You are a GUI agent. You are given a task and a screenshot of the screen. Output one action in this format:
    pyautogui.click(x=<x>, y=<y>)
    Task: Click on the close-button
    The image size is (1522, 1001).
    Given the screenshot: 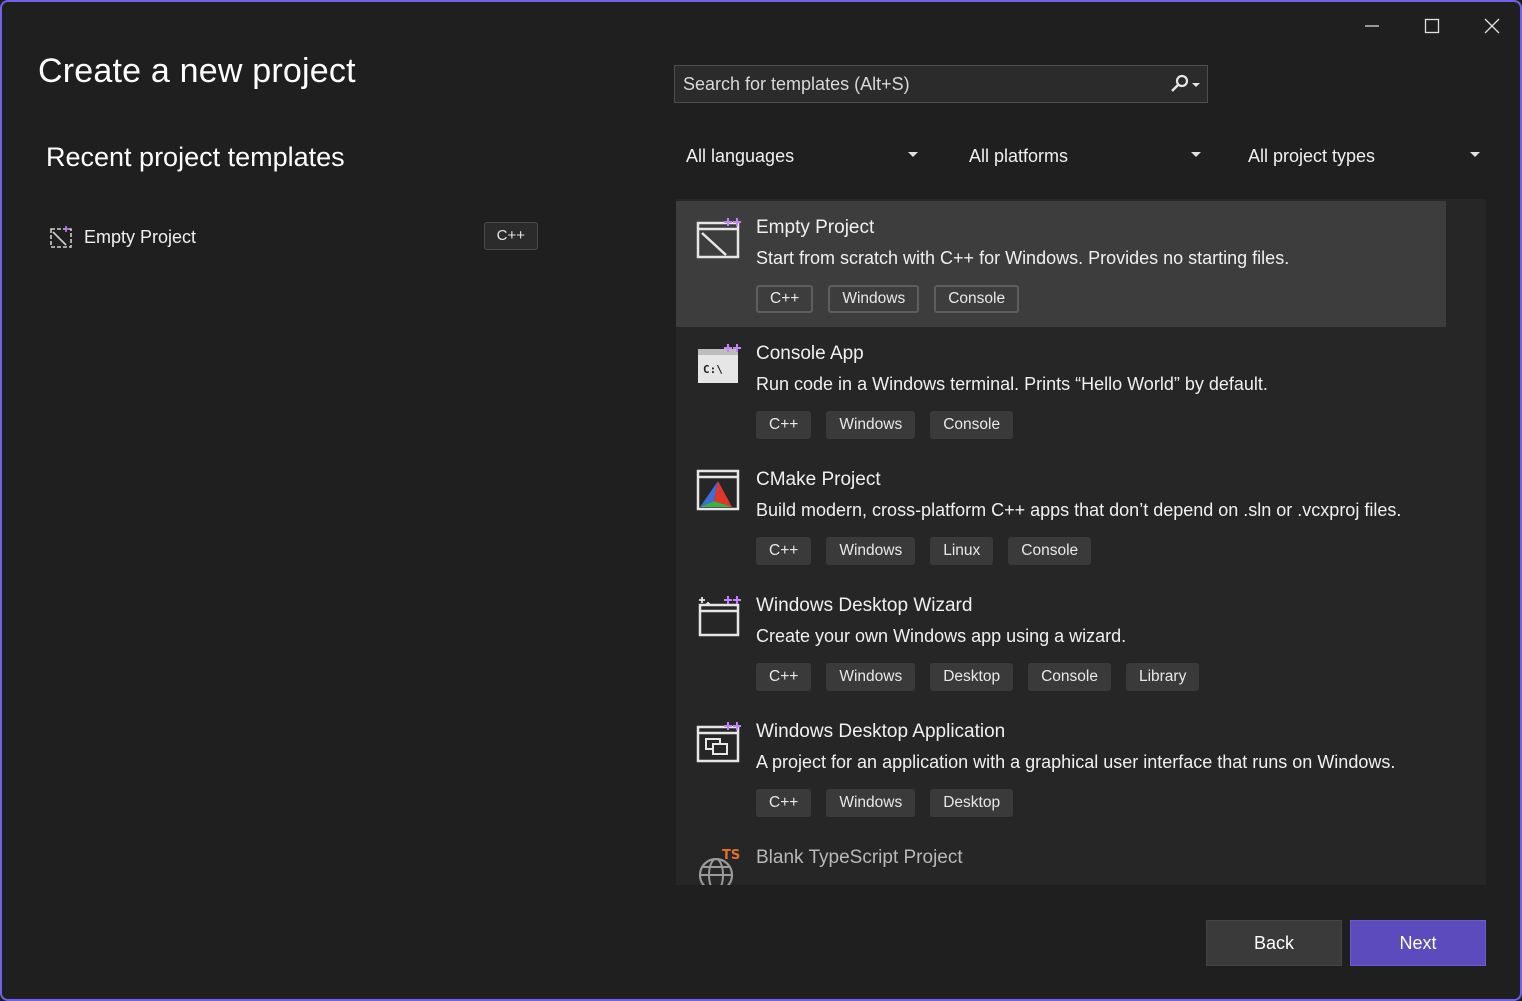 What is the action you would take?
    pyautogui.click(x=1491, y=26)
    